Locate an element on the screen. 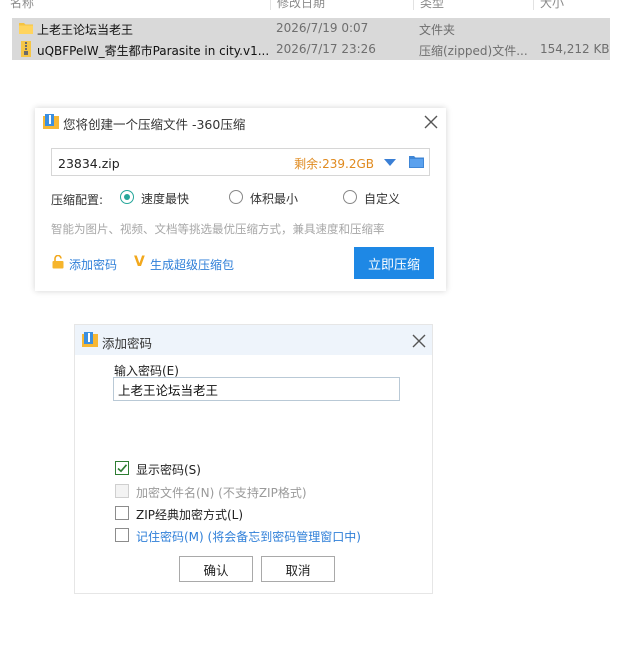 Image resolution: width=617 pixels, height=653 pixels. file-list-column-header: 名称 修改日期 类型 大小 is located at coordinates (308, 5).